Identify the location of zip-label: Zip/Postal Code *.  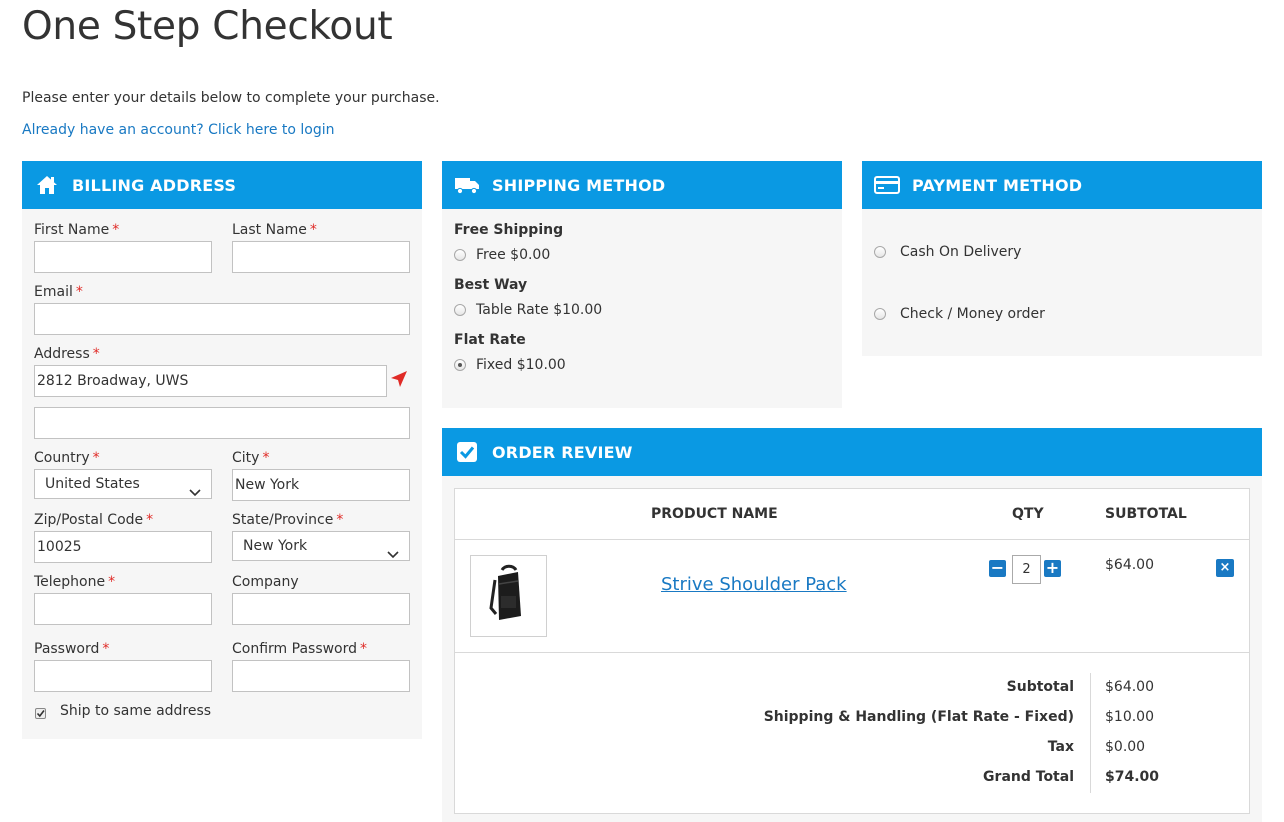
(94, 520).